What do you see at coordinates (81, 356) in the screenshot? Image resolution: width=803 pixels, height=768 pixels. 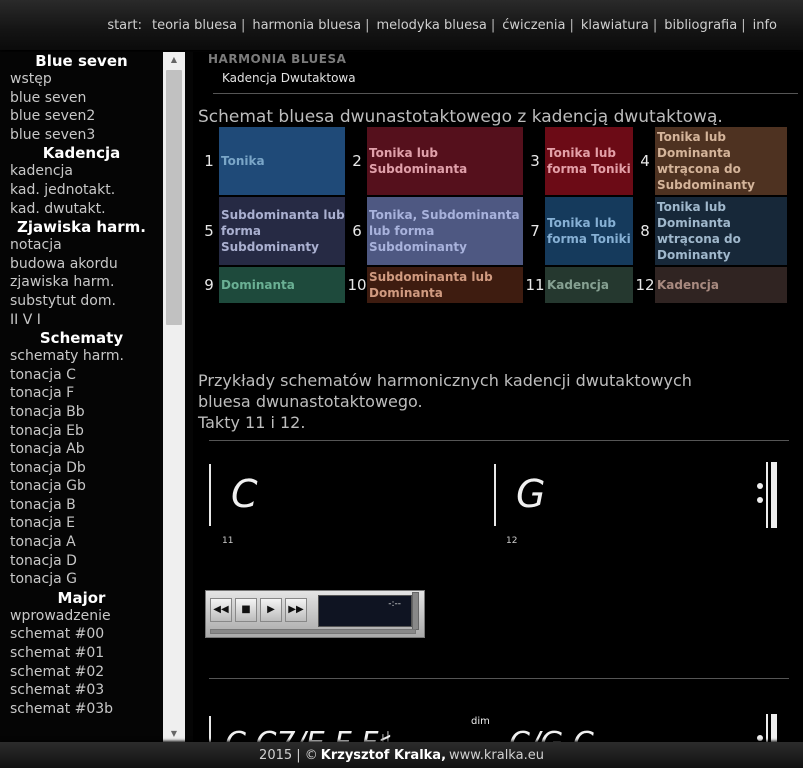 I see `sidebar-link: schematy harm.` at bounding box center [81, 356].